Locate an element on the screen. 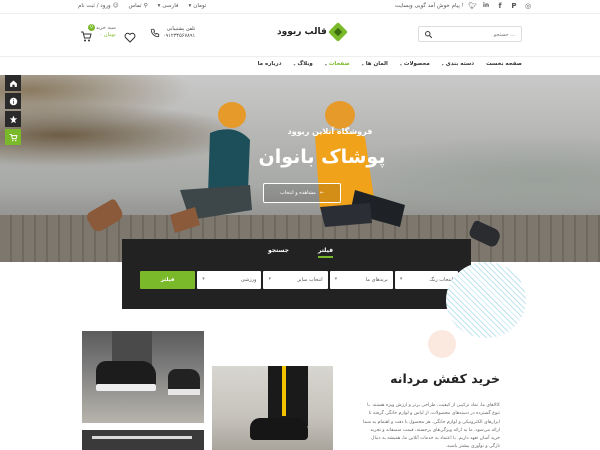  logo-mark-icon is located at coordinates (337, 32).